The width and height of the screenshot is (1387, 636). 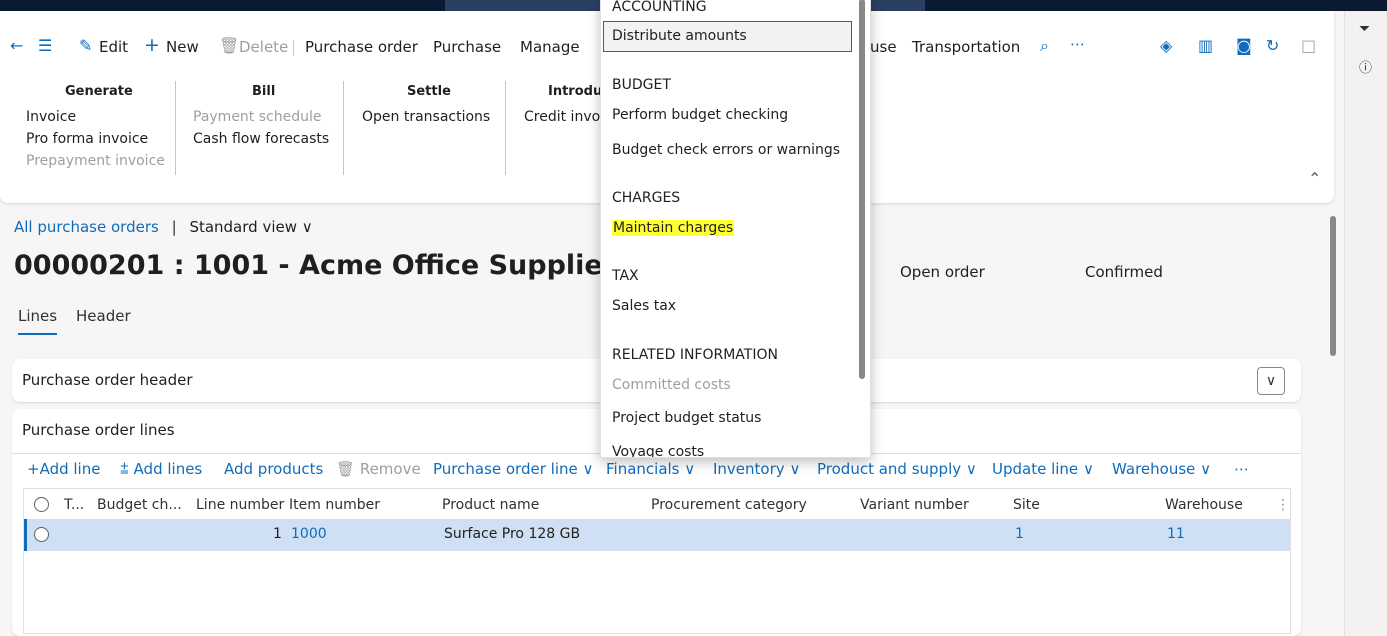 I want to click on diamond-icon: ◈, so click(x=1166, y=45).